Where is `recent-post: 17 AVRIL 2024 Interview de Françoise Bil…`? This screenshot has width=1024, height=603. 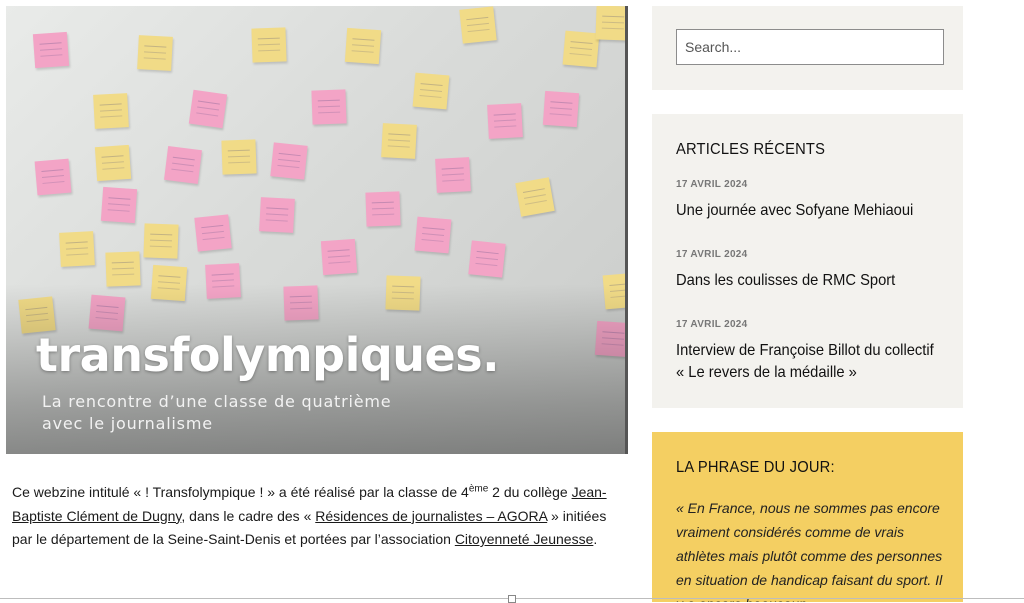
recent-post: 17 AVRIL 2024 Interview de Françoise Bil… is located at coordinates (811, 351).